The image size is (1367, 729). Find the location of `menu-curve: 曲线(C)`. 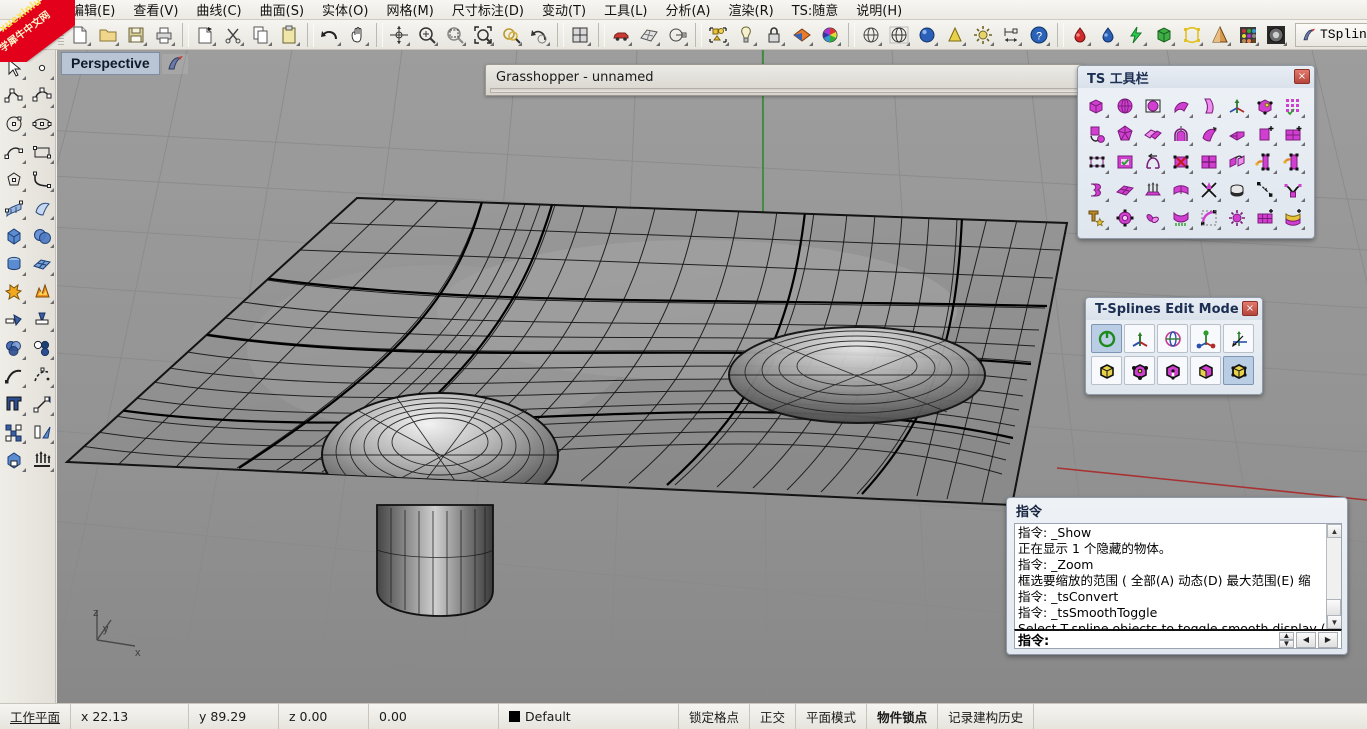

menu-curve: 曲线(C) is located at coordinates (218, 10).